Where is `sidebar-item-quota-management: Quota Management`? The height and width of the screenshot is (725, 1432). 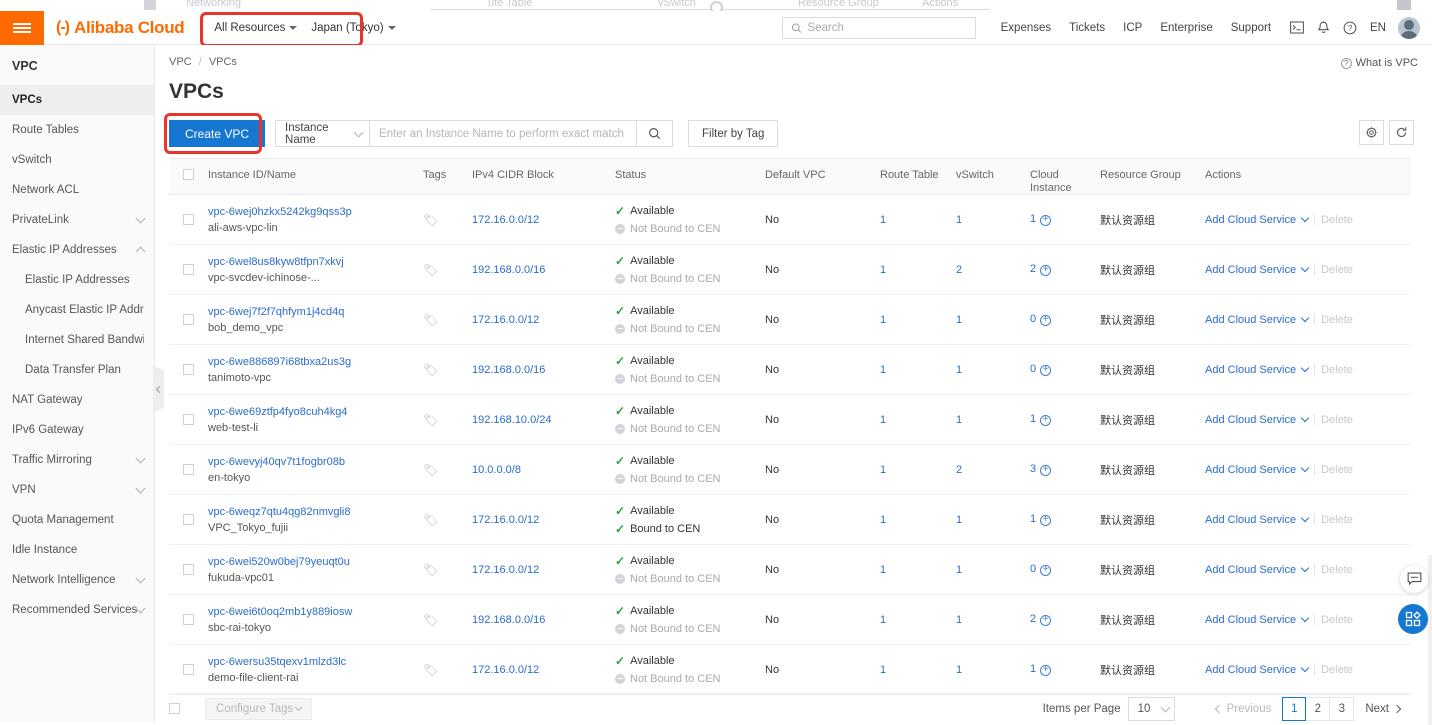
sidebar-item-quota-management: Quota Management is located at coordinates (77, 520).